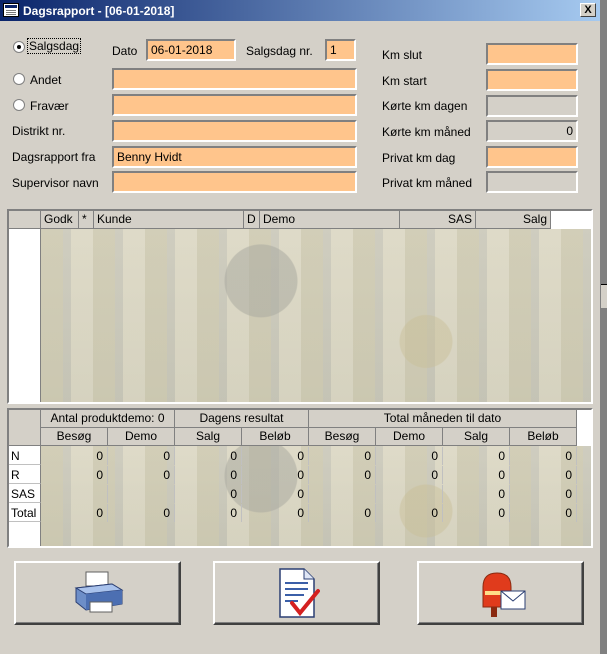 The image size is (607, 654). What do you see at coordinates (404, 81) in the screenshot?
I see `label-km-start: Km start` at bounding box center [404, 81].